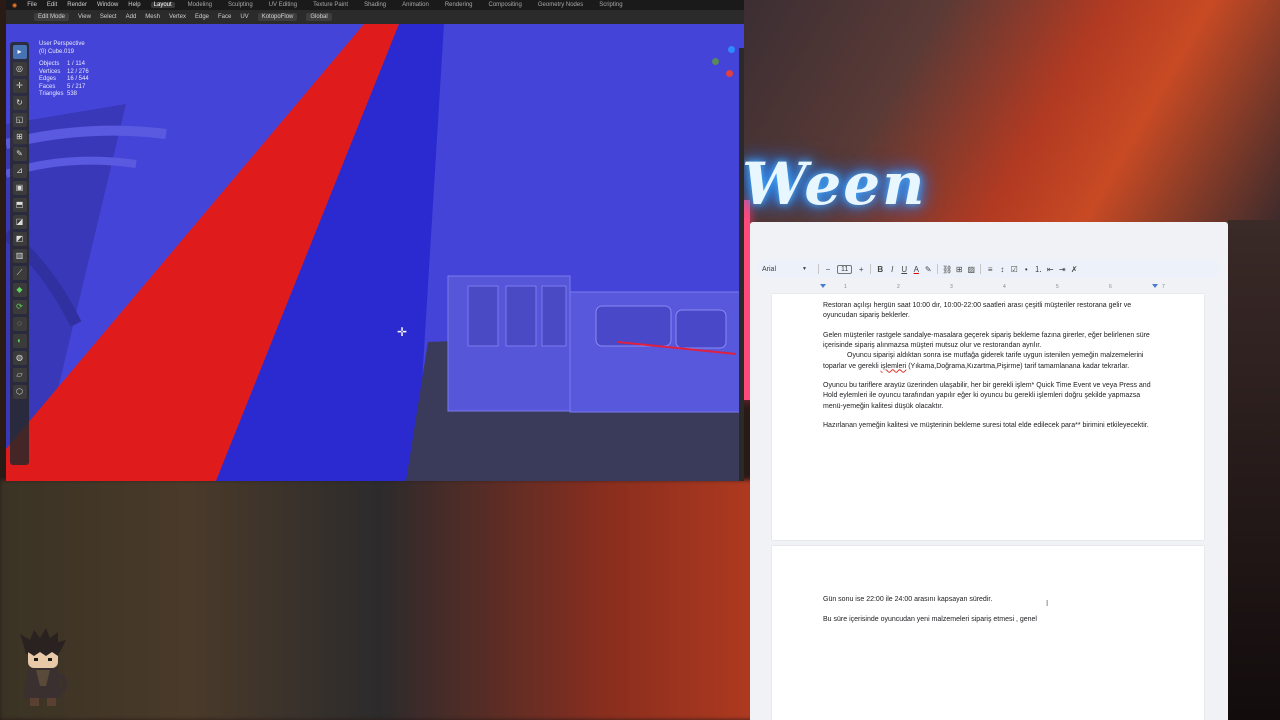  I want to click on text-cursor-icon: I, so click(1047, 603).